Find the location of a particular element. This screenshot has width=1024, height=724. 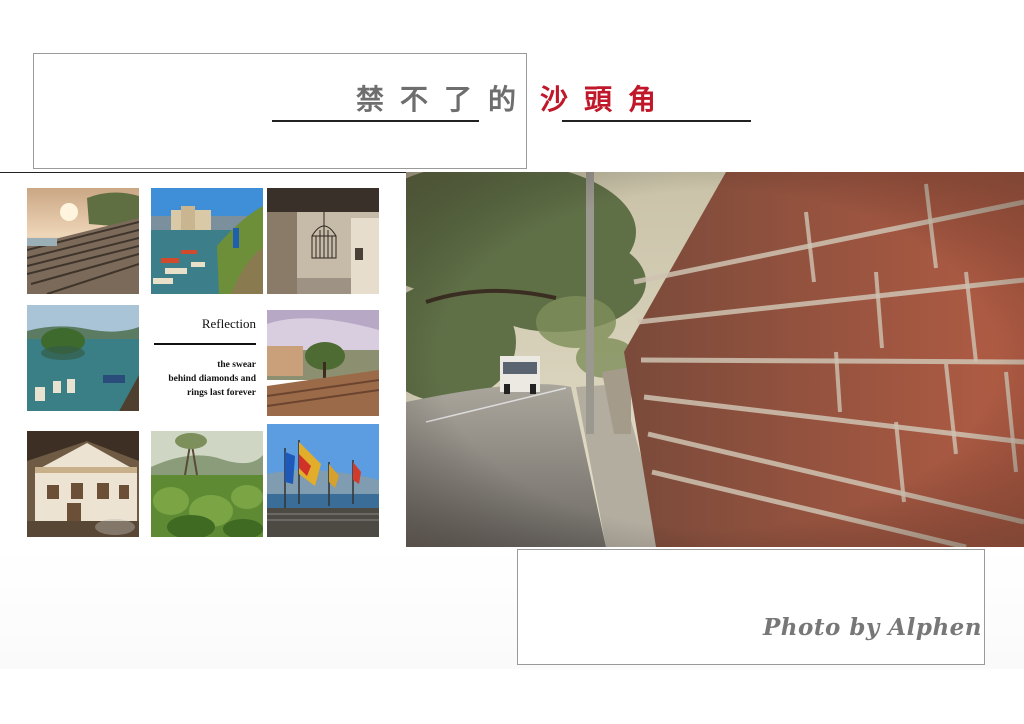

title-part-red: 沙頭角 is located at coordinates (606, 99).